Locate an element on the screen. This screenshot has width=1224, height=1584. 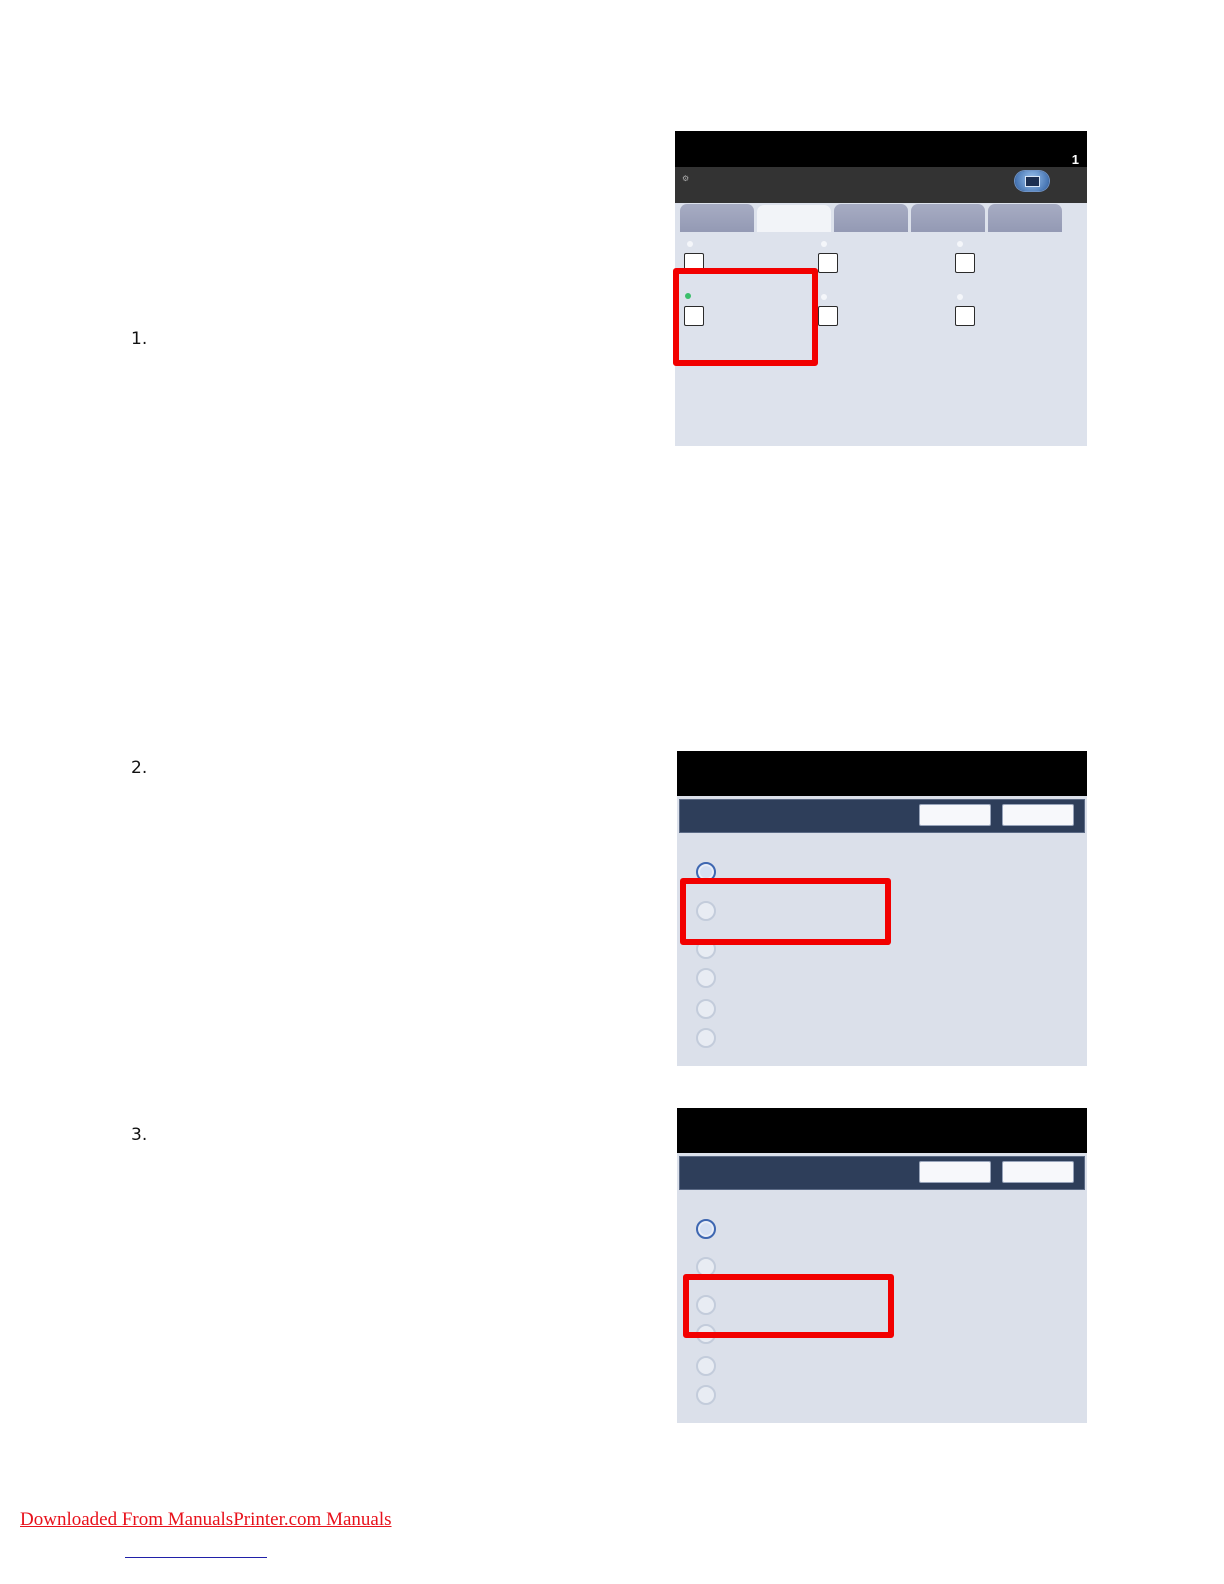
screen-title-bar: 1 is located at coordinates (881, 149).